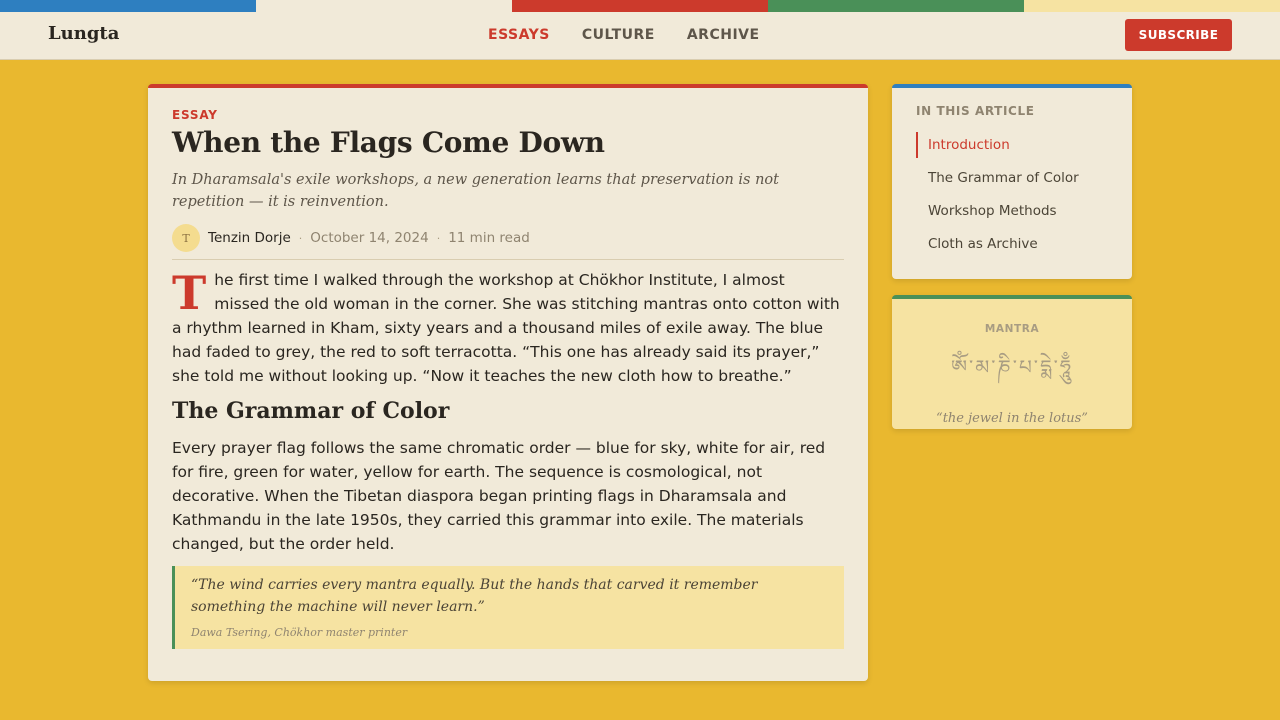 The image size is (1280, 720). I want to click on mantra-heading: MANTRA, so click(1012, 329).